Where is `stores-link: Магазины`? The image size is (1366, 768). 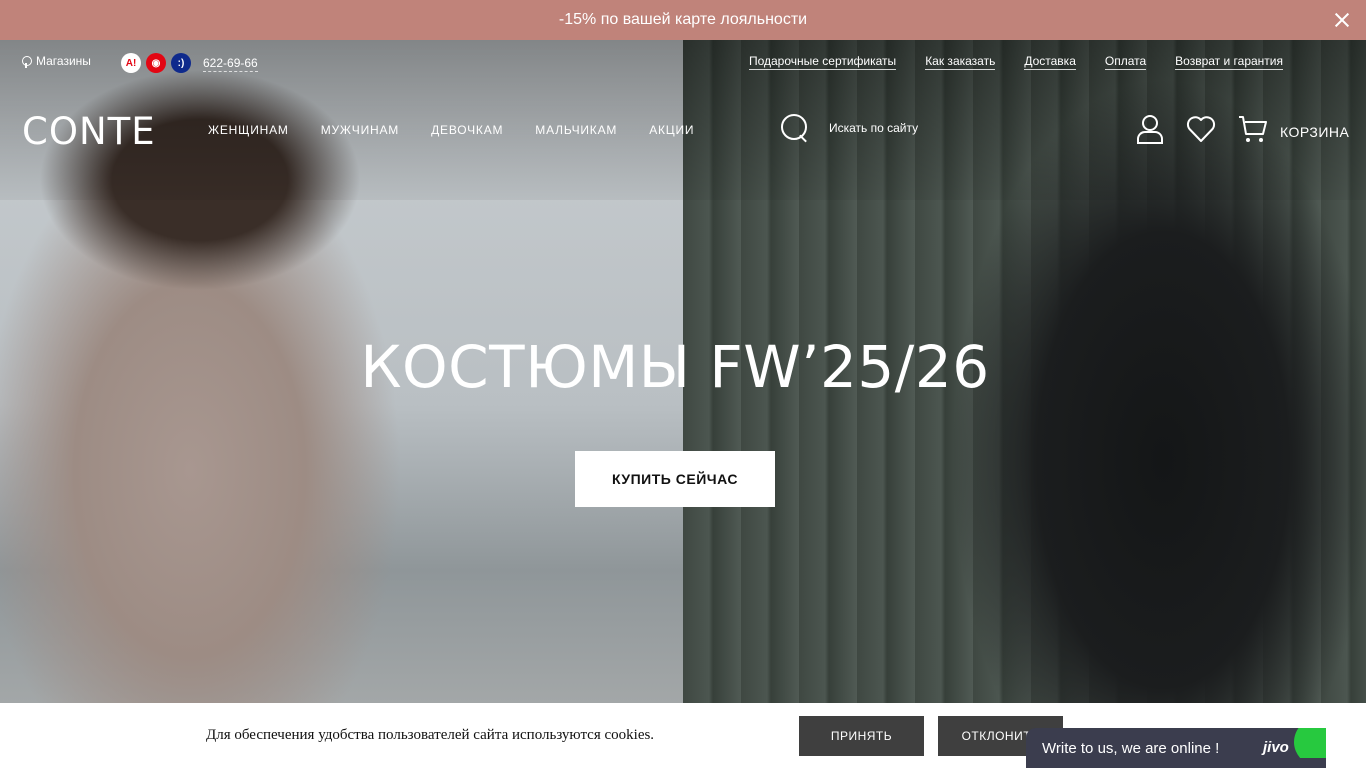 stores-link: Магазины is located at coordinates (56, 61).